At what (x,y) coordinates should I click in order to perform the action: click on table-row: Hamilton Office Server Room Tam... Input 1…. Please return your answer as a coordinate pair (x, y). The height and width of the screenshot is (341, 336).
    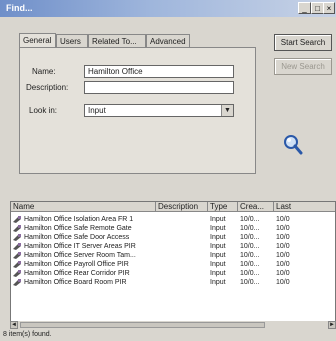
    Looking at the image, I should click on (173, 255).